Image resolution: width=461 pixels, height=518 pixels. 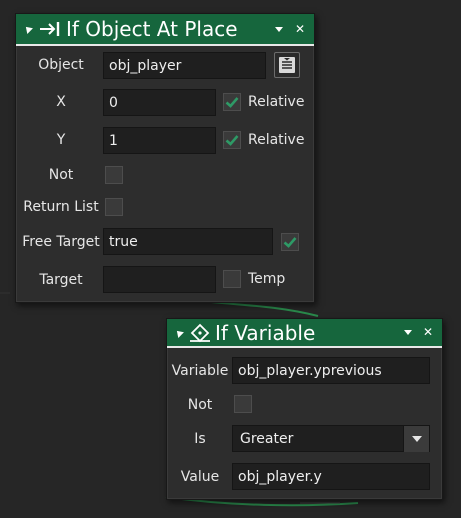 I want to click on variable-node-icon, so click(x=200, y=333).